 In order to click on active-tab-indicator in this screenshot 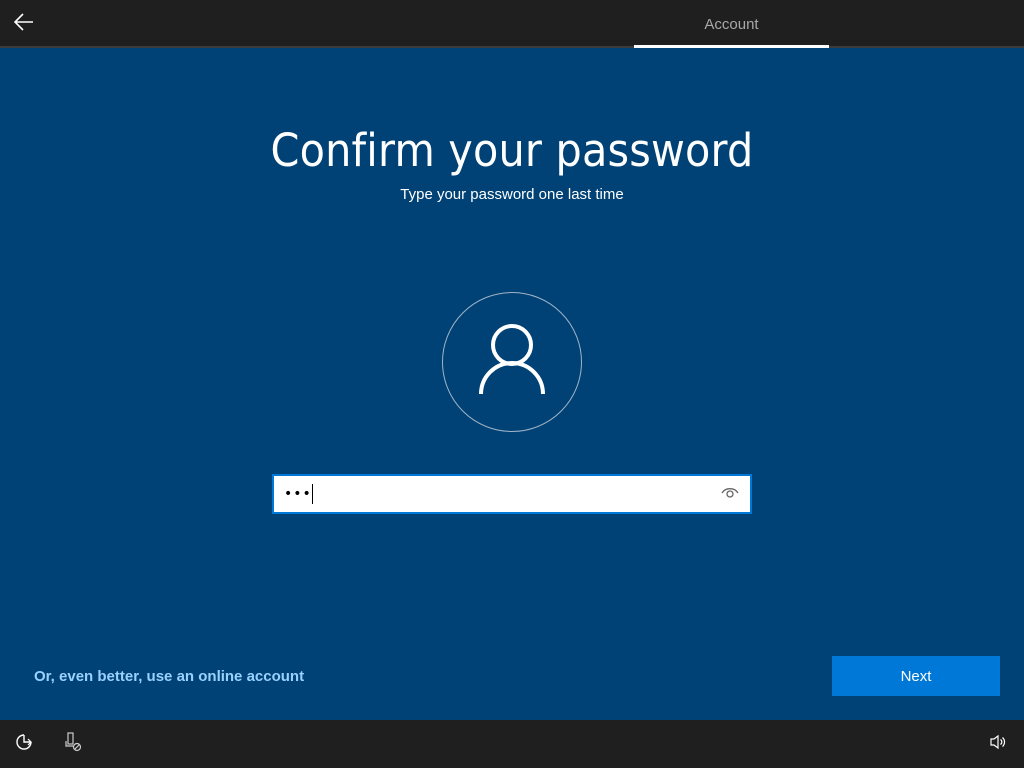, I will do `click(731, 46)`.